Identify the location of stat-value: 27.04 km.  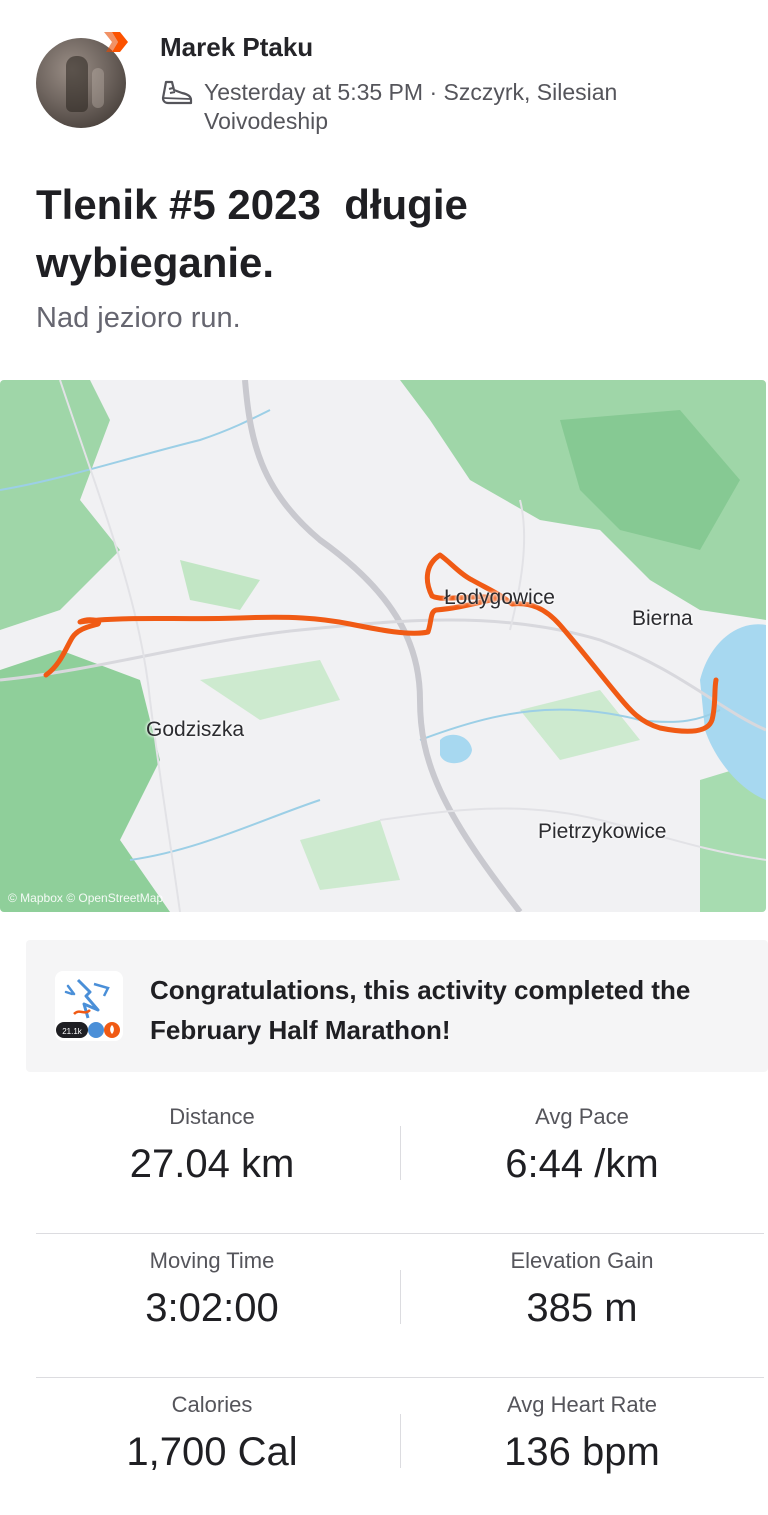
(212, 1164).